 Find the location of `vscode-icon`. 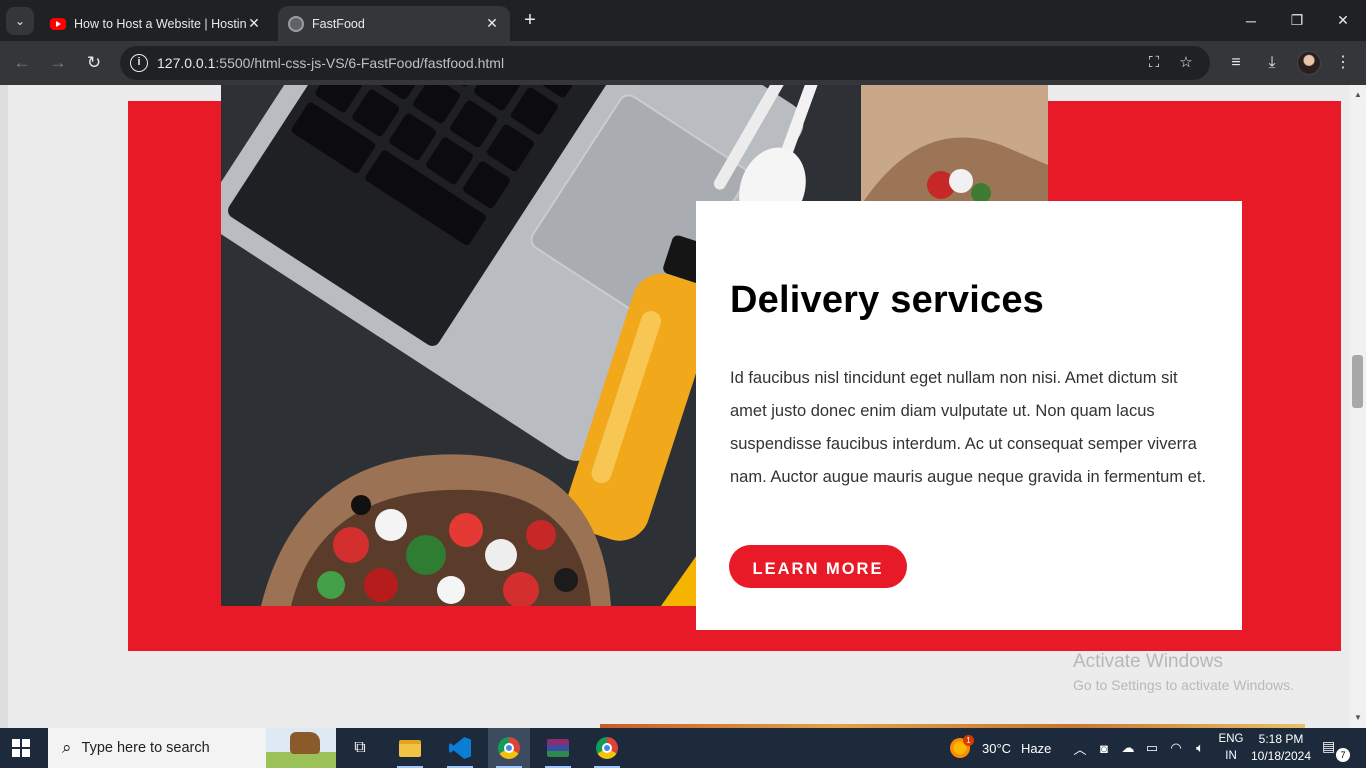

vscode-icon is located at coordinates (460, 748).